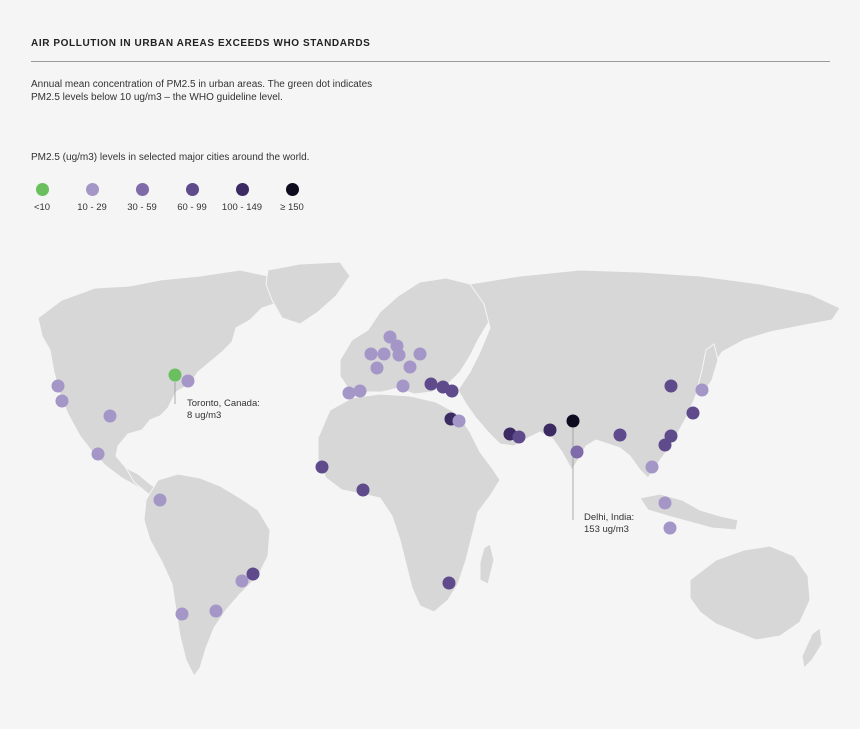 The height and width of the screenshot is (729, 860). What do you see at coordinates (649, 374) in the screenshot?
I see `asia-landmass` at bounding box center [649, 374].